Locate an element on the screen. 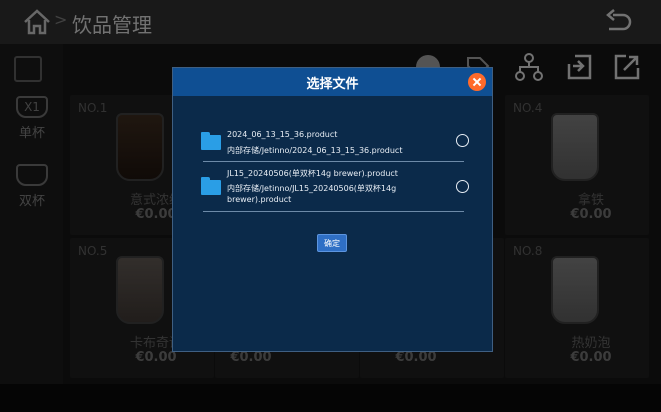  dialog-header: 选择文件 is located at coordinates (332, 82).